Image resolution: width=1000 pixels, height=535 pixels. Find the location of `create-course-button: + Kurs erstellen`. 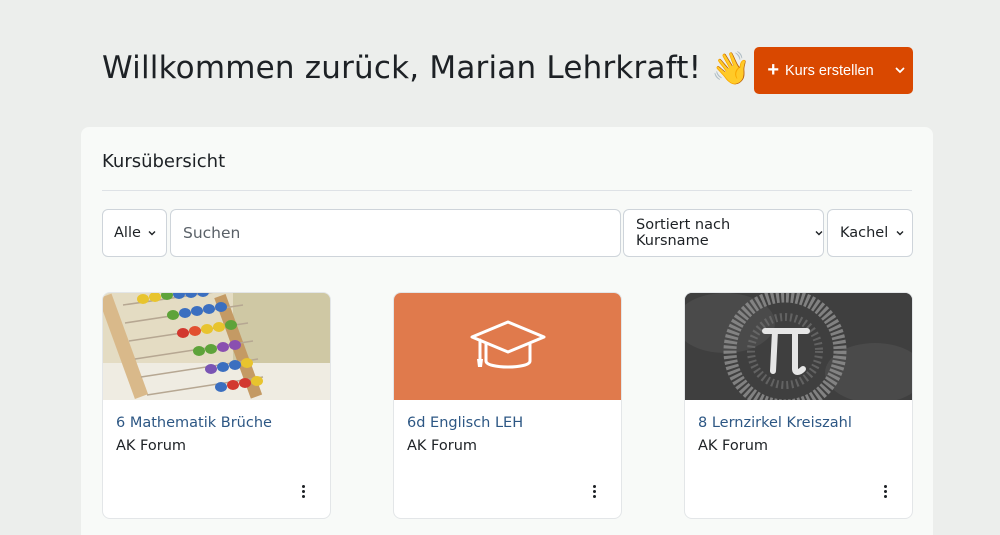

create-course-button: + Kurs erstellen is located at coordinates (820, 70).